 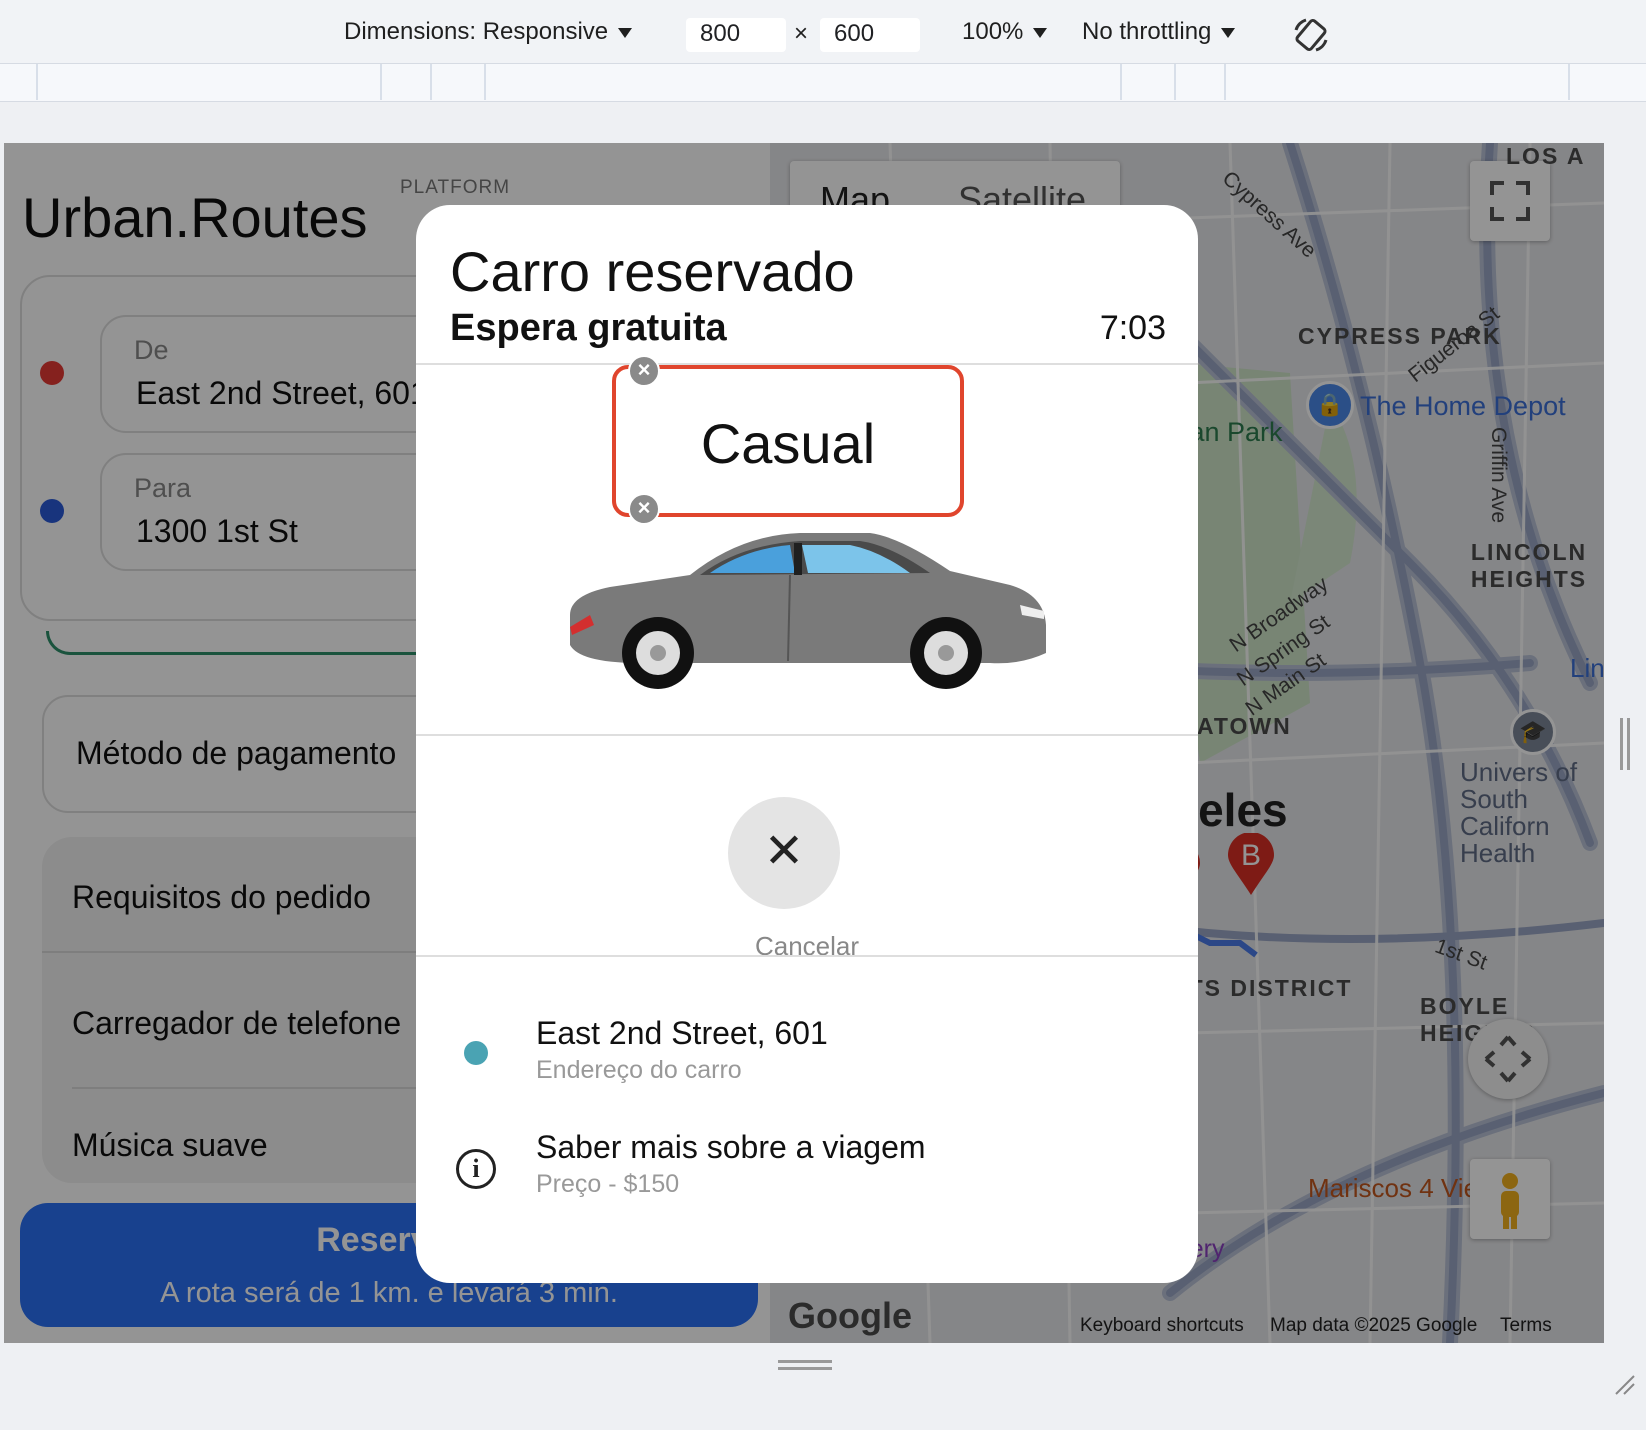 I want to click on dimensions-dropdown: Dimensions: Responsive, so click(x=488, y=32).